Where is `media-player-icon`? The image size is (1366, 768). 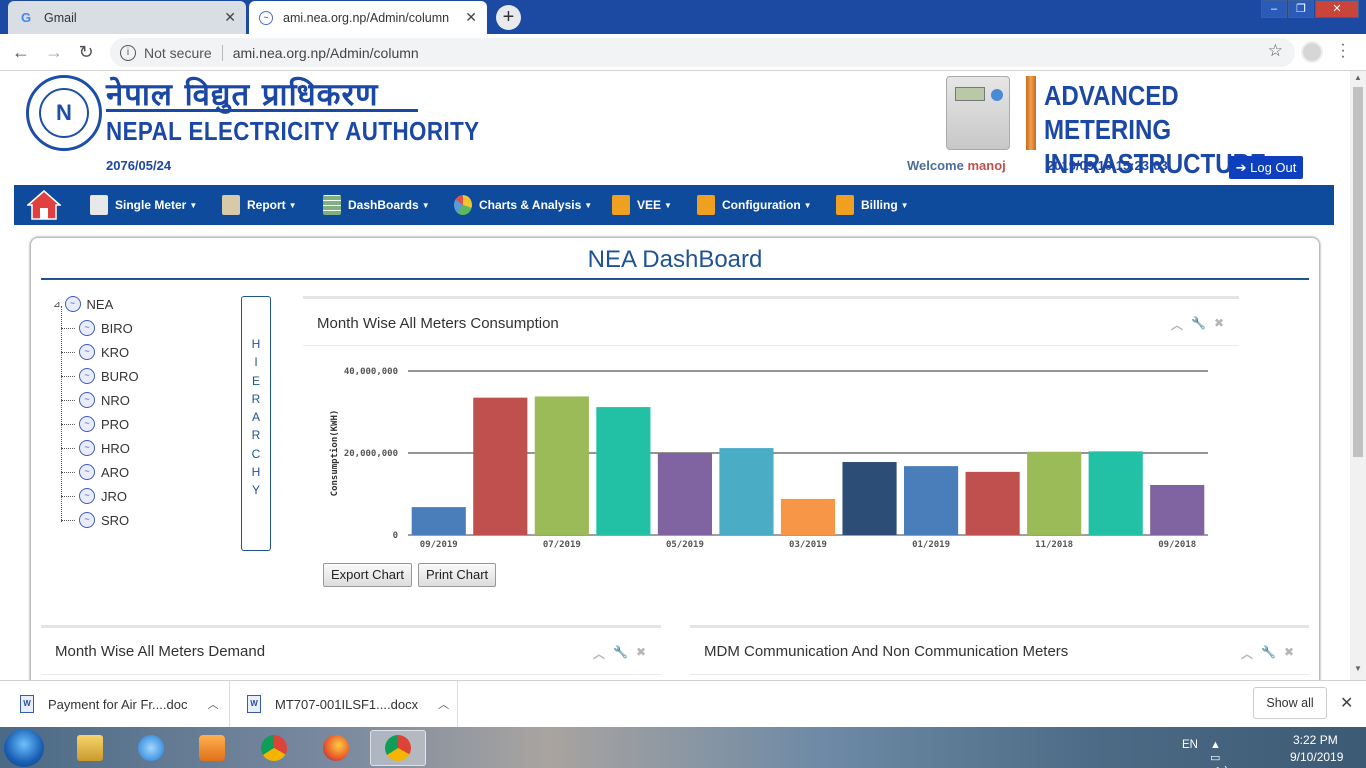 media-player-icon is located at coordinates (212, 748).